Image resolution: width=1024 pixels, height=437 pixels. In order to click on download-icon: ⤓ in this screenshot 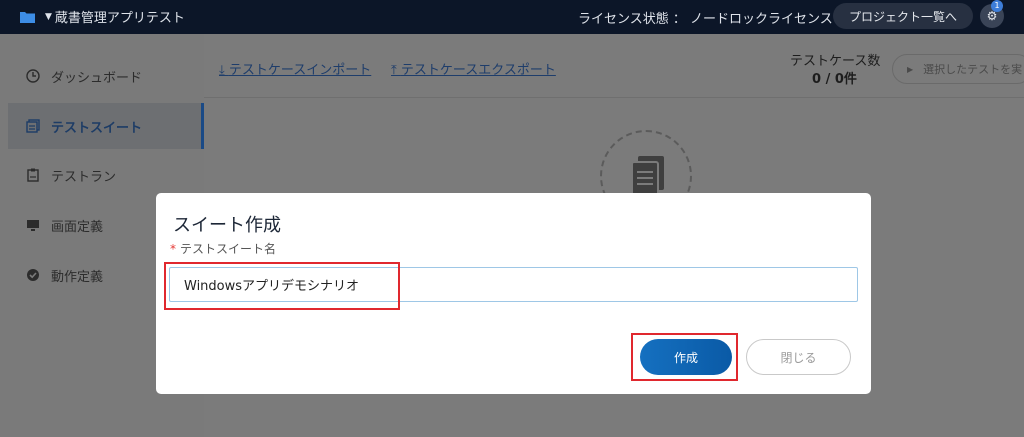, I will do `click(224, 70)`.